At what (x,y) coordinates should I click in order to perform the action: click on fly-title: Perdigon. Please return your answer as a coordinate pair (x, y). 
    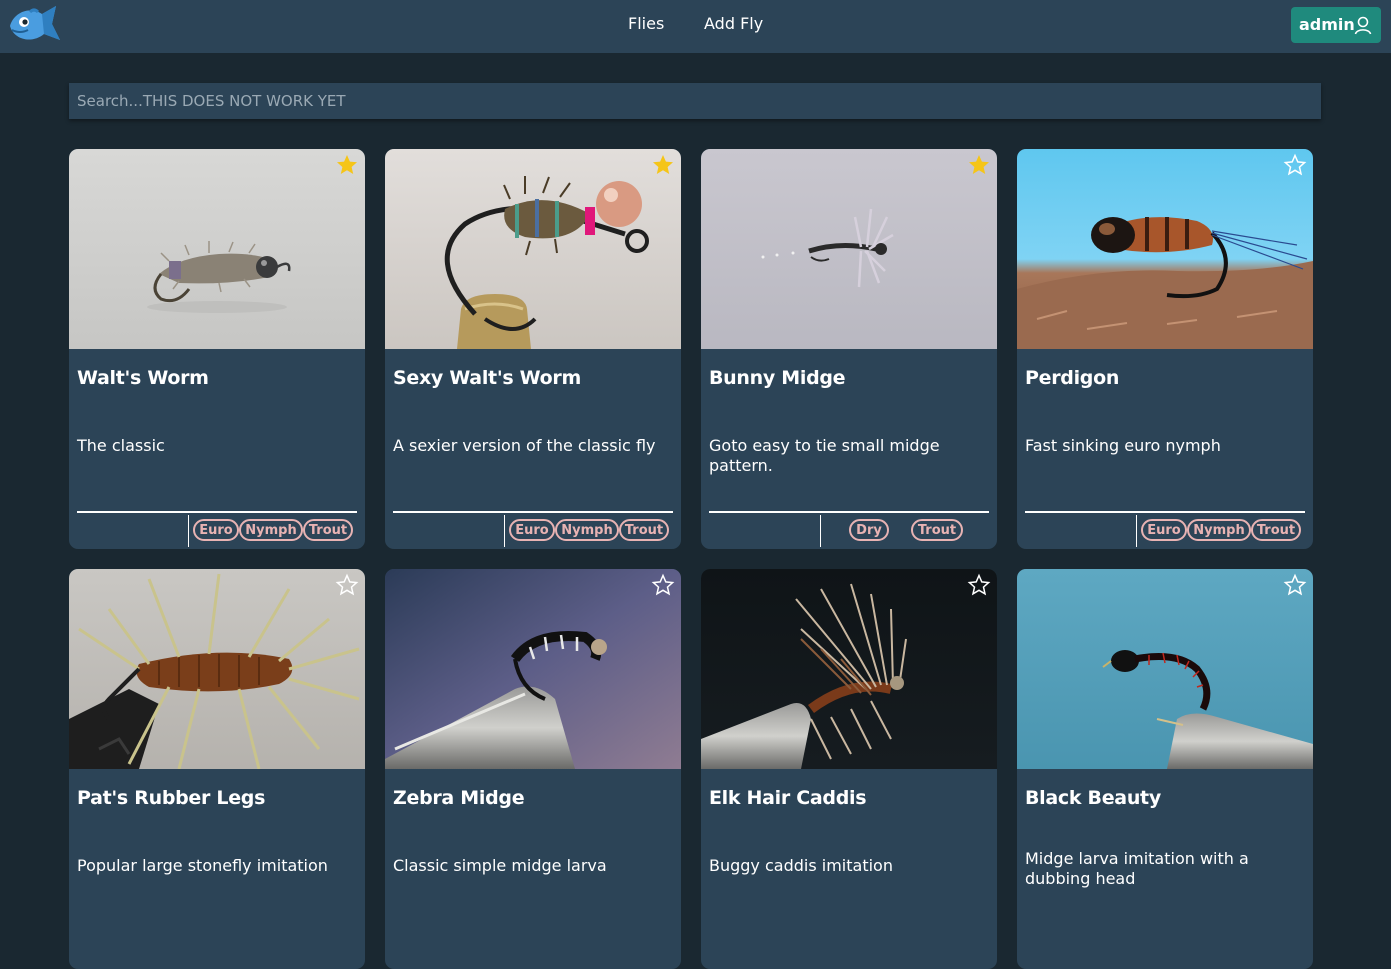
    Looking at the image, I should click on (1072, 378).